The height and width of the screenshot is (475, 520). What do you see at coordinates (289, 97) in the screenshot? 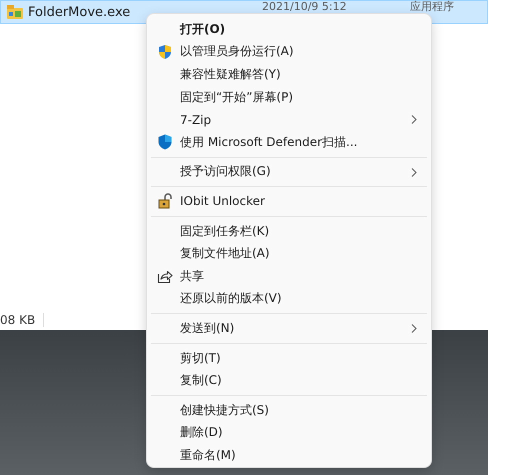
I see `menu-item: 固定到“开始”屏幕(P)` at bounding box center [289, 97].